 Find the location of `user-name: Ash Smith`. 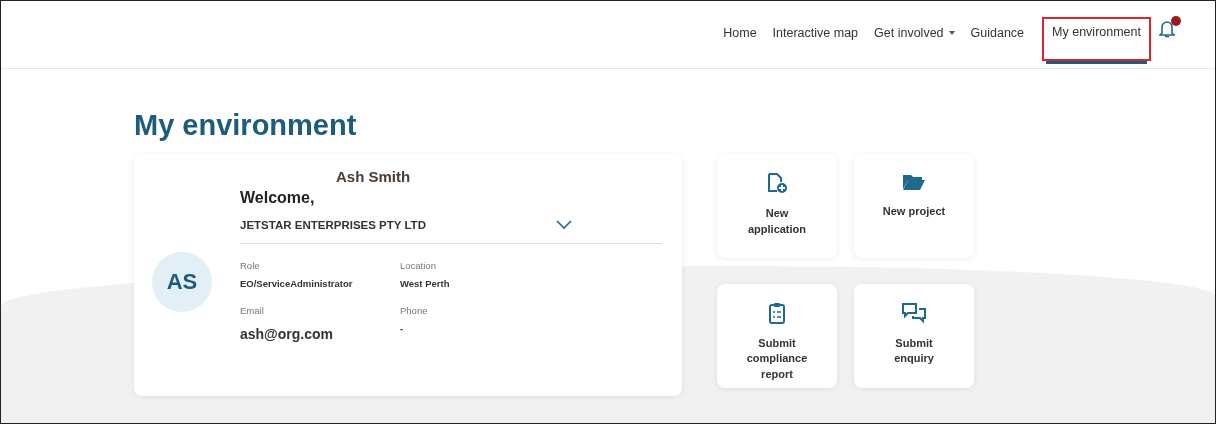

user-name: Ash Smith is located at coordinates (374, 176).